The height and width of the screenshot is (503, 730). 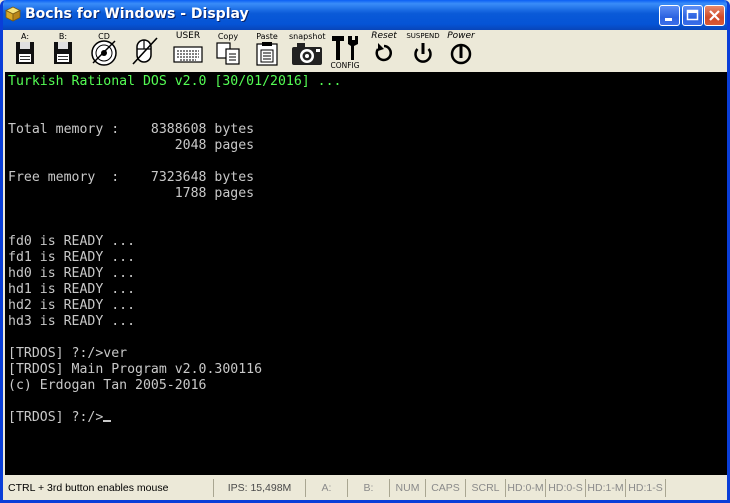 I want to click on close-icon, so click(x=714, y=15).